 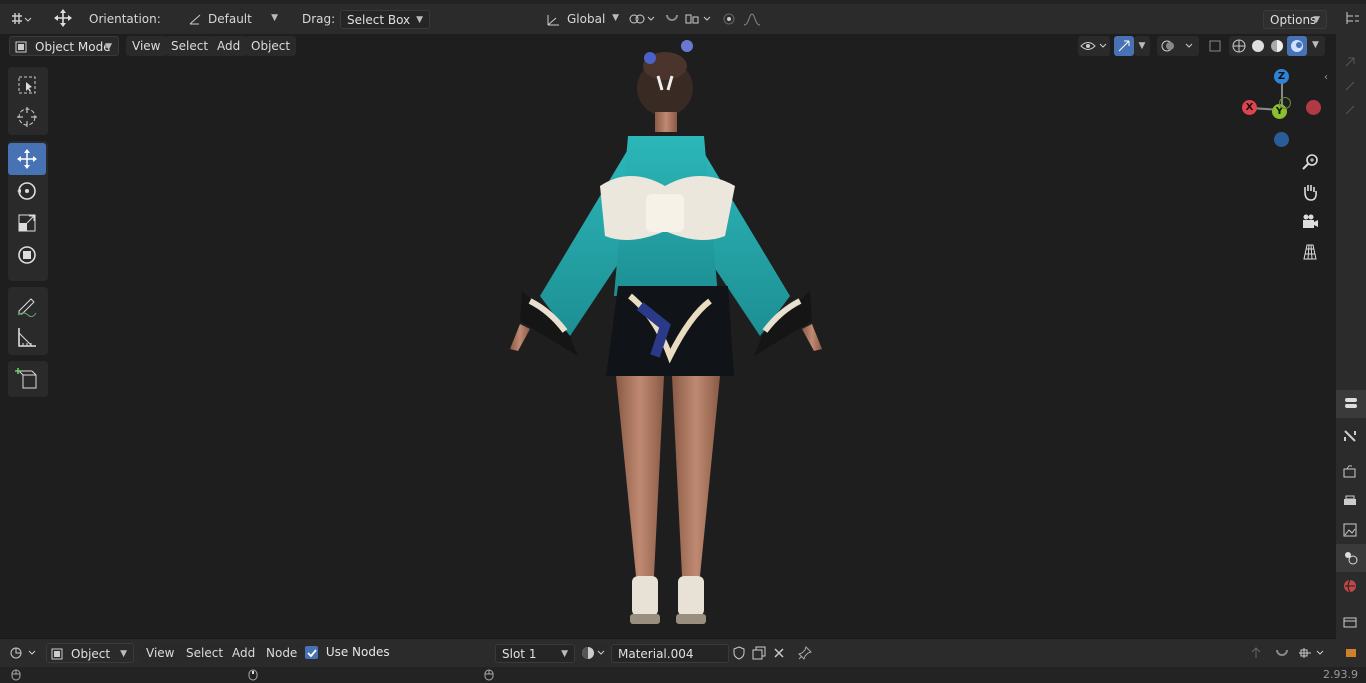 What do you see at coordinates (594, 653) in the screenshot?
I see `material-browse-button` at bounding box center [594, 653].